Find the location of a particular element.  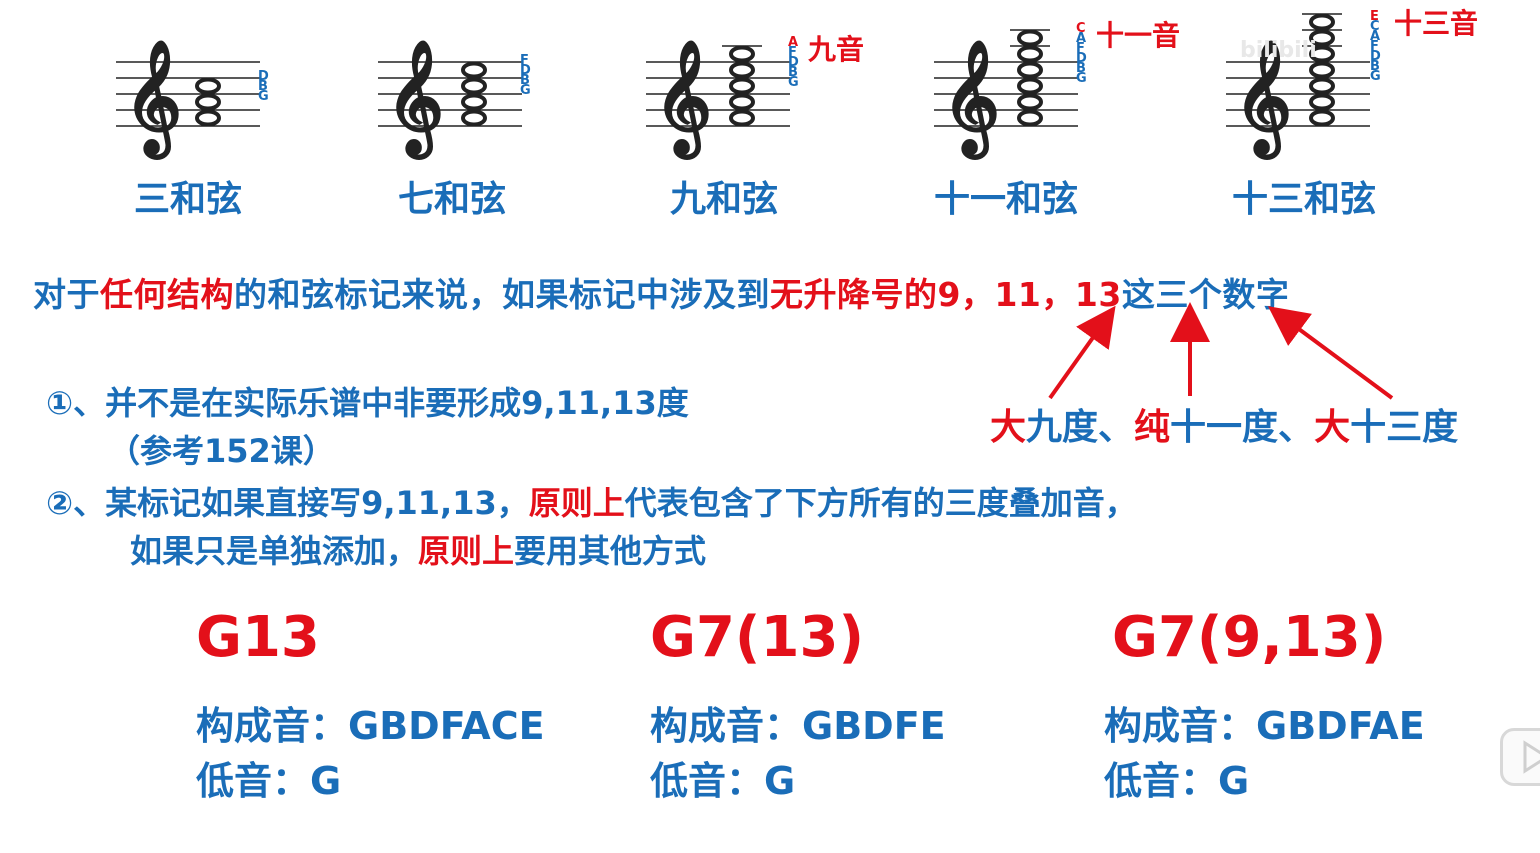

example-3-tones: 构成音：GBDFAE is located at coordinates (1264, 726).